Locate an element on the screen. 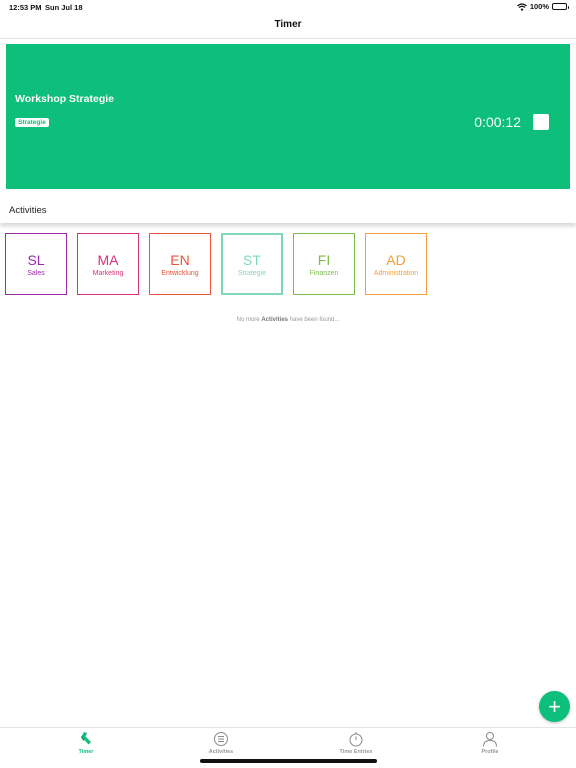 The image size is (576, 768). status-time: 12:53 PM is located at coordinates (25, 7).